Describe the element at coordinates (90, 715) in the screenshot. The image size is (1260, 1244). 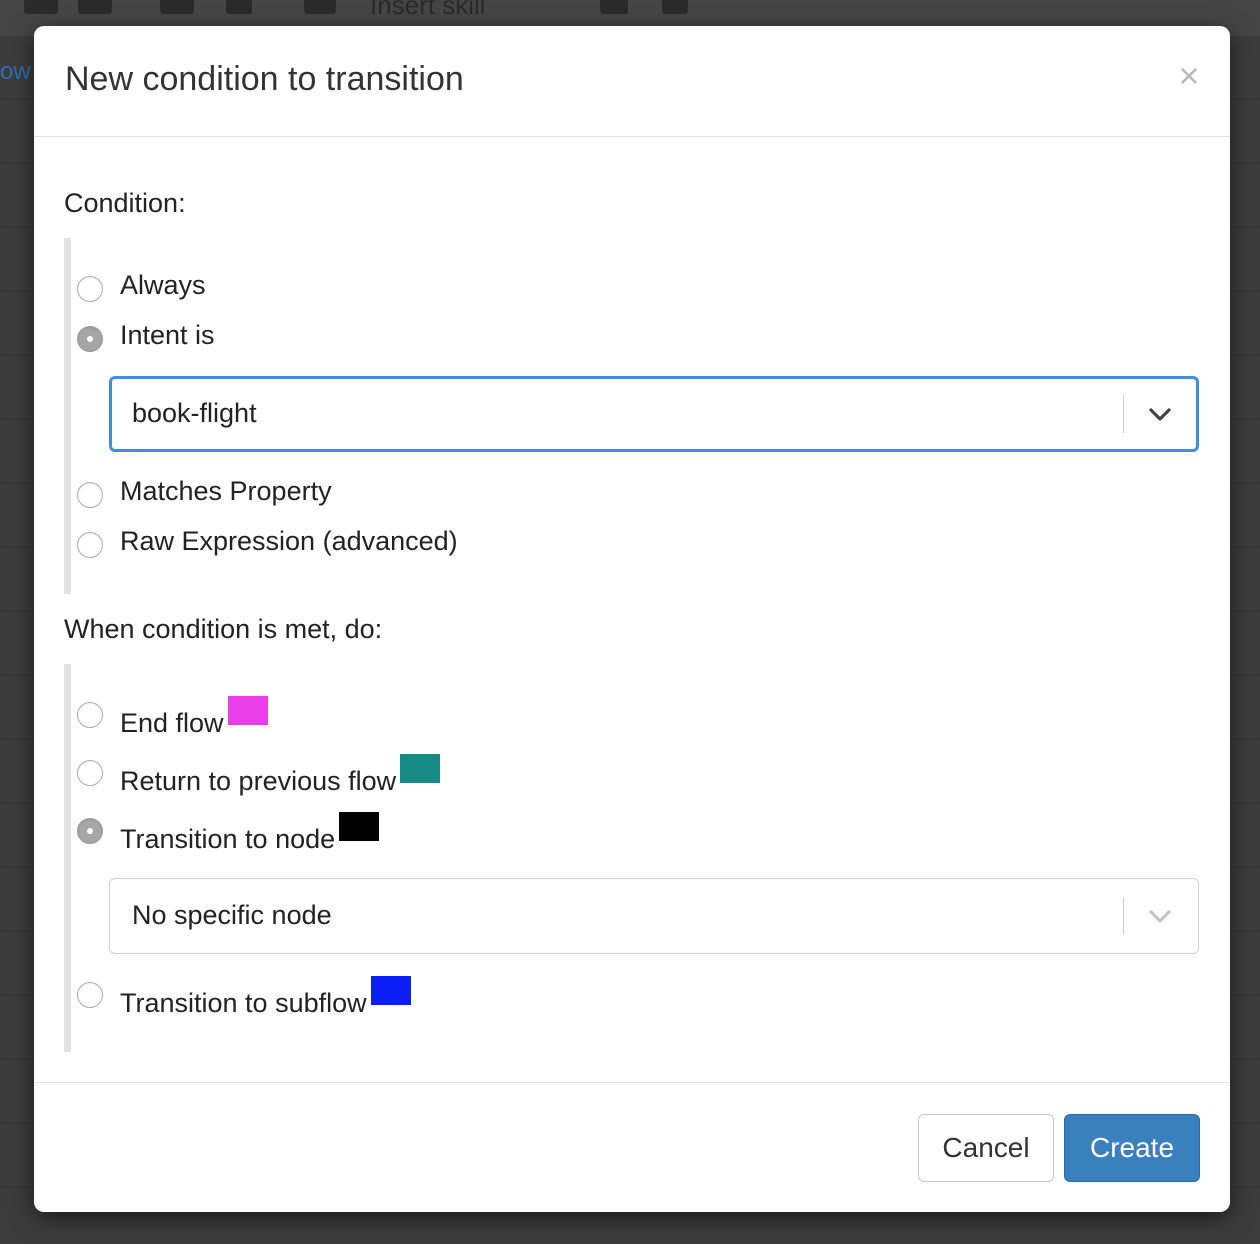
I see `radio-end-flow-input` at that location.